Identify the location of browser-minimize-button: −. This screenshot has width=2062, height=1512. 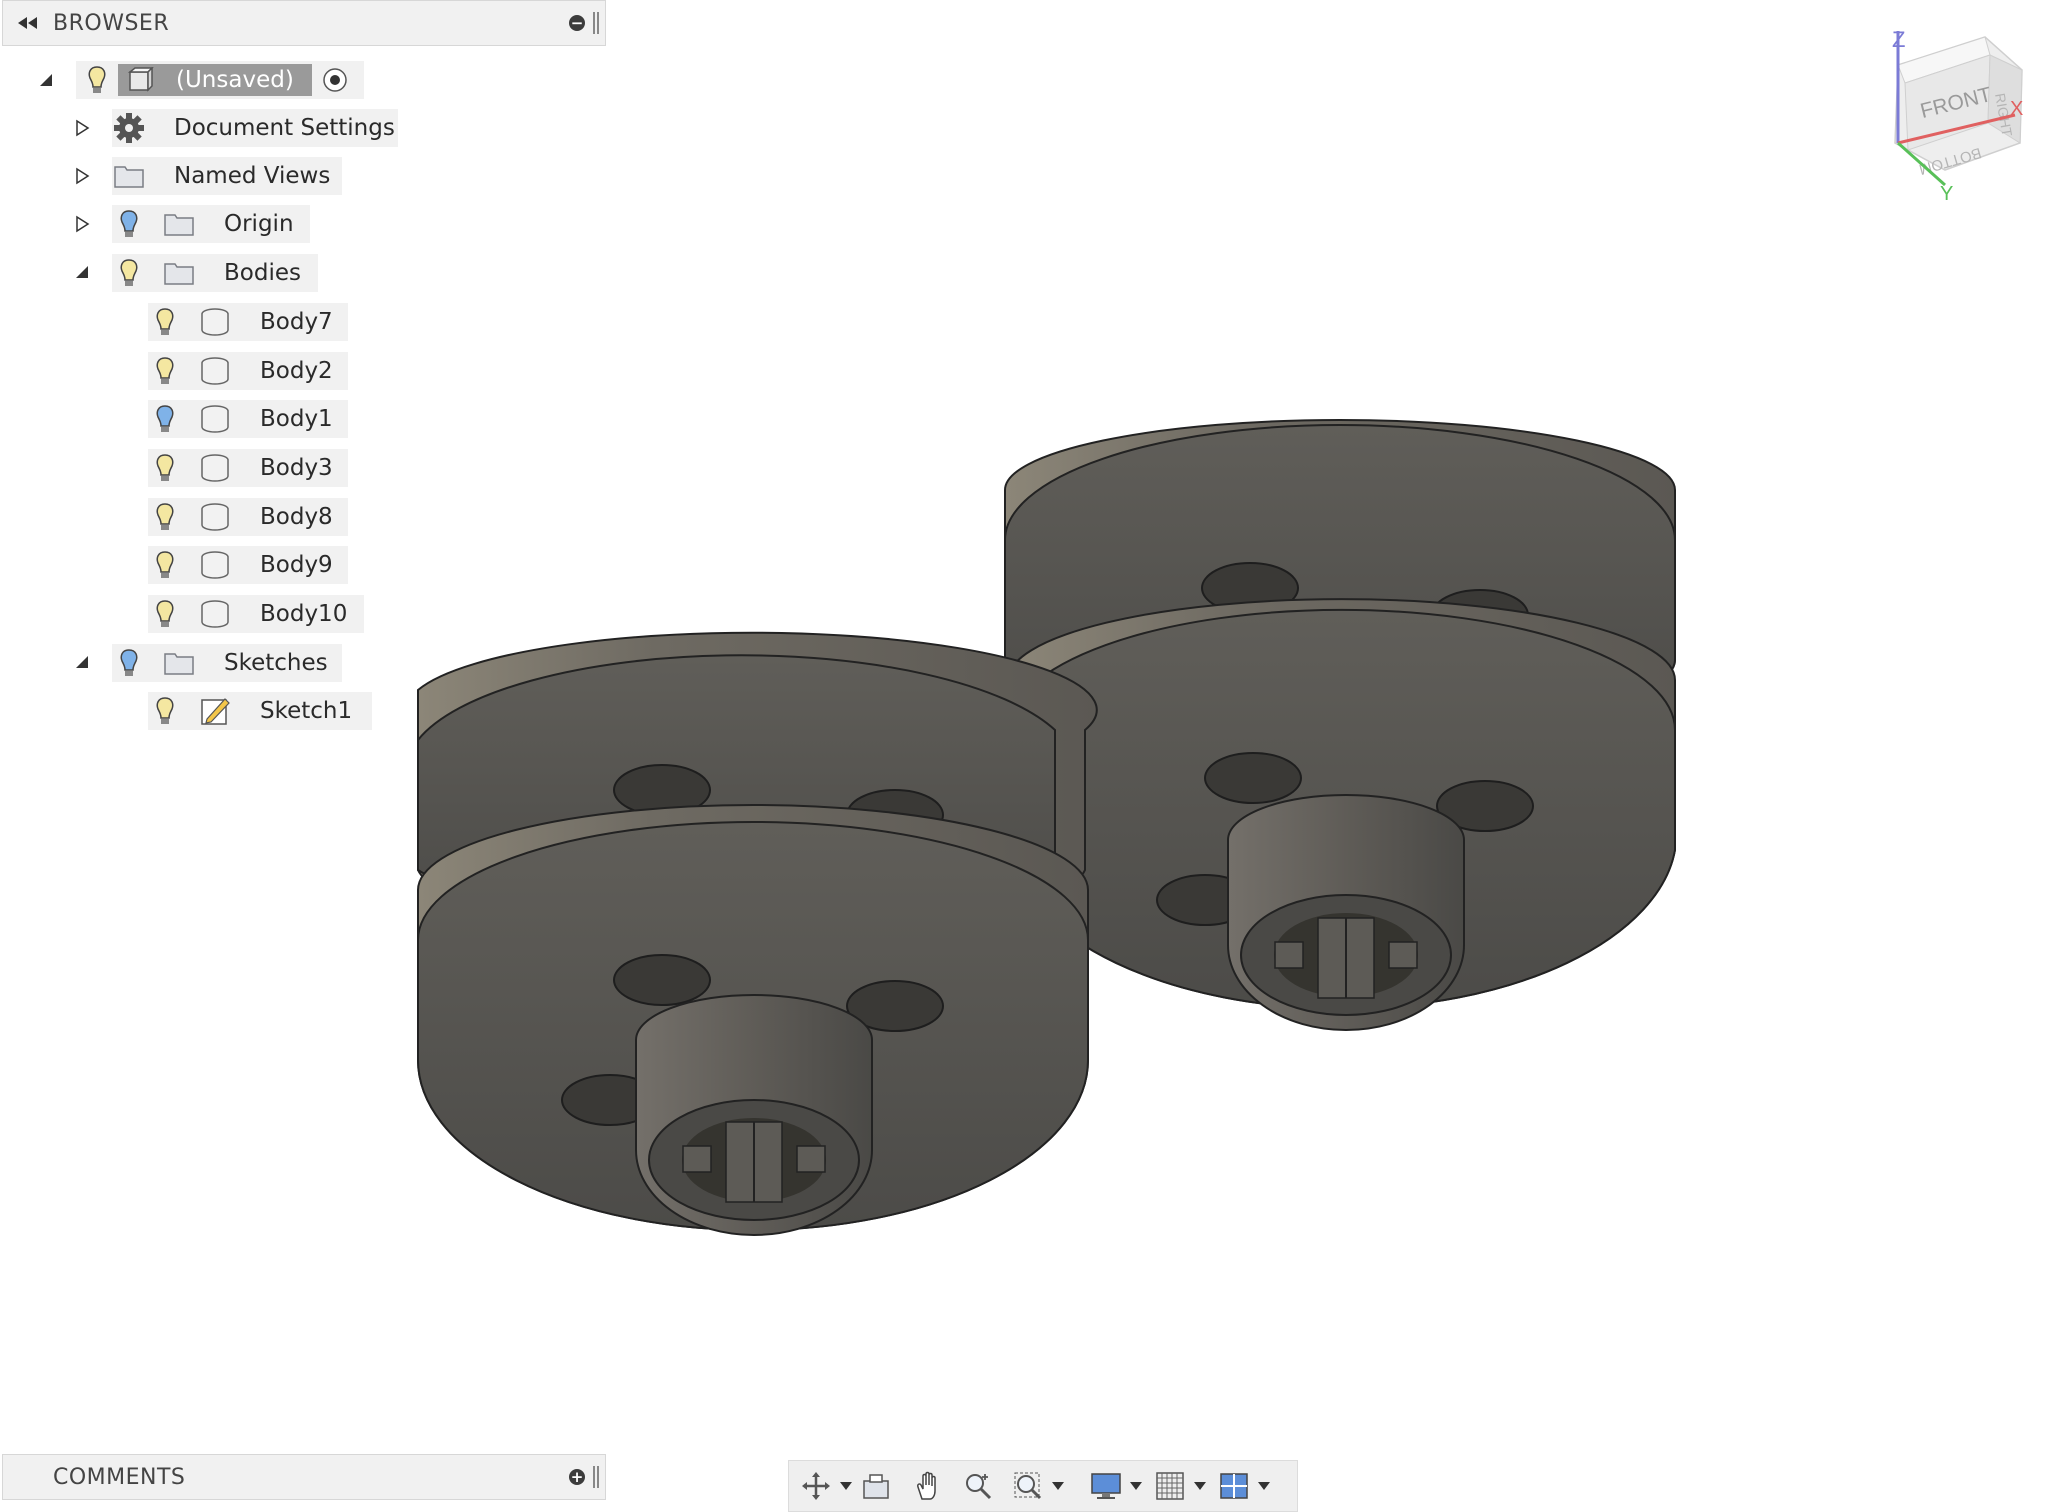
(577, 23).